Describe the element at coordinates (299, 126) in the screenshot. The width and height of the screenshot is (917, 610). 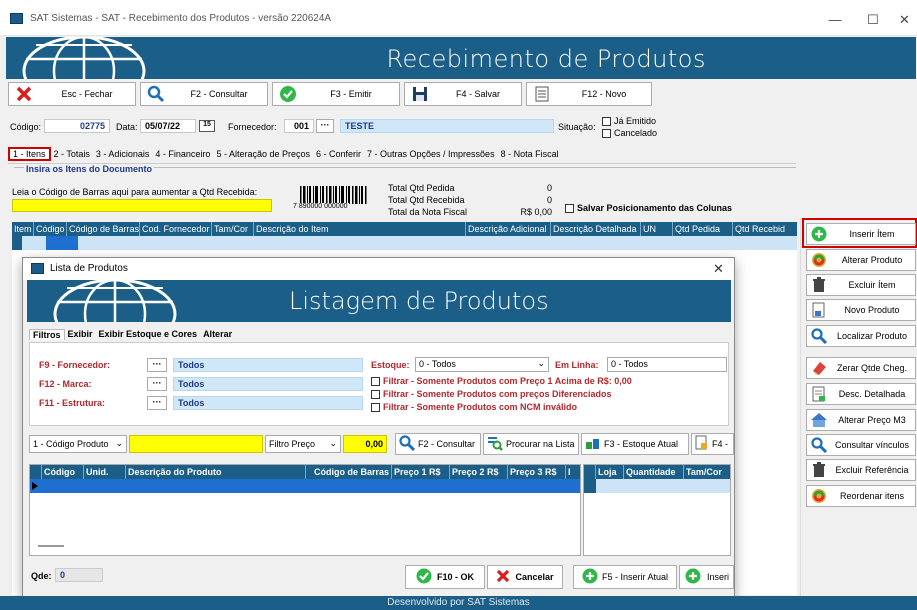
I see `fornecedor-code-field: 001` at that location.